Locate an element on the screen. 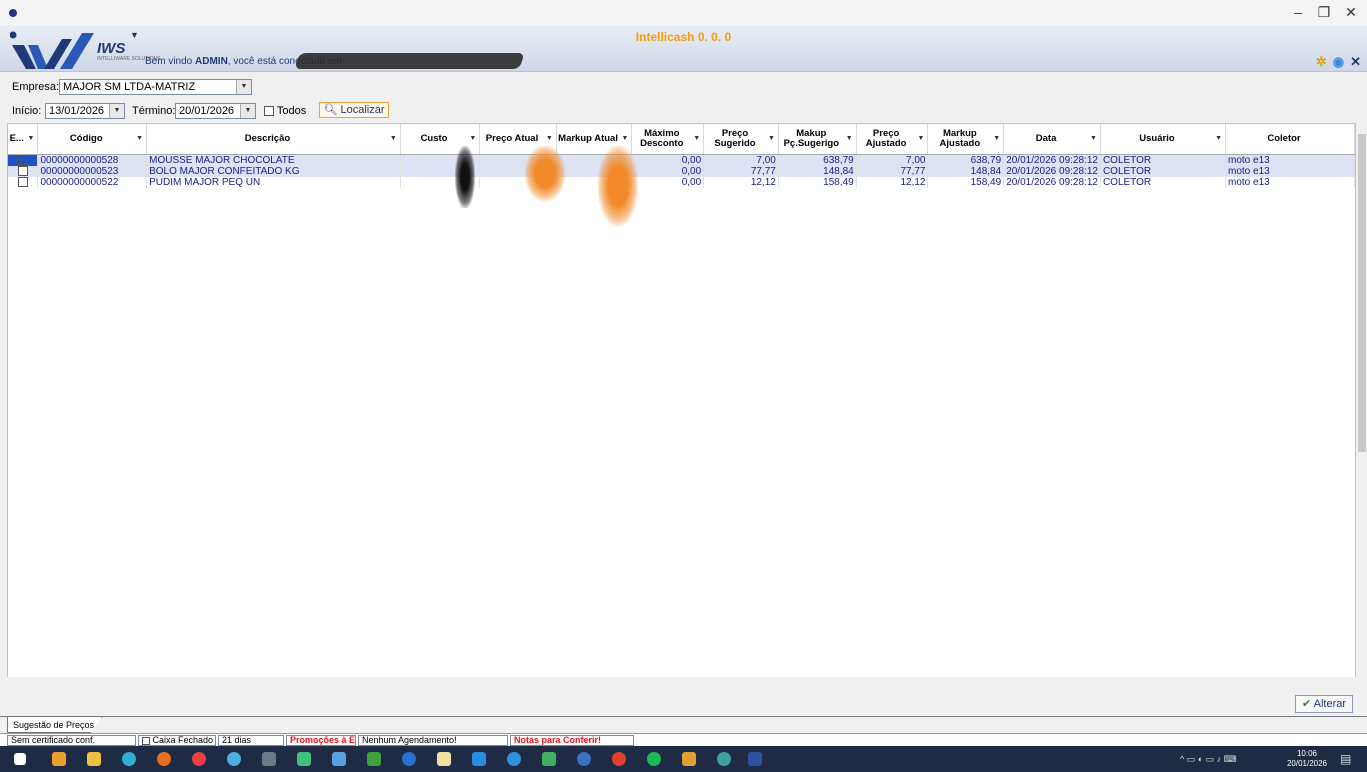 The width and height of the screenshot is (1367, 772). cell-coletor: moto e13 is located at coordinates (1290, 160).